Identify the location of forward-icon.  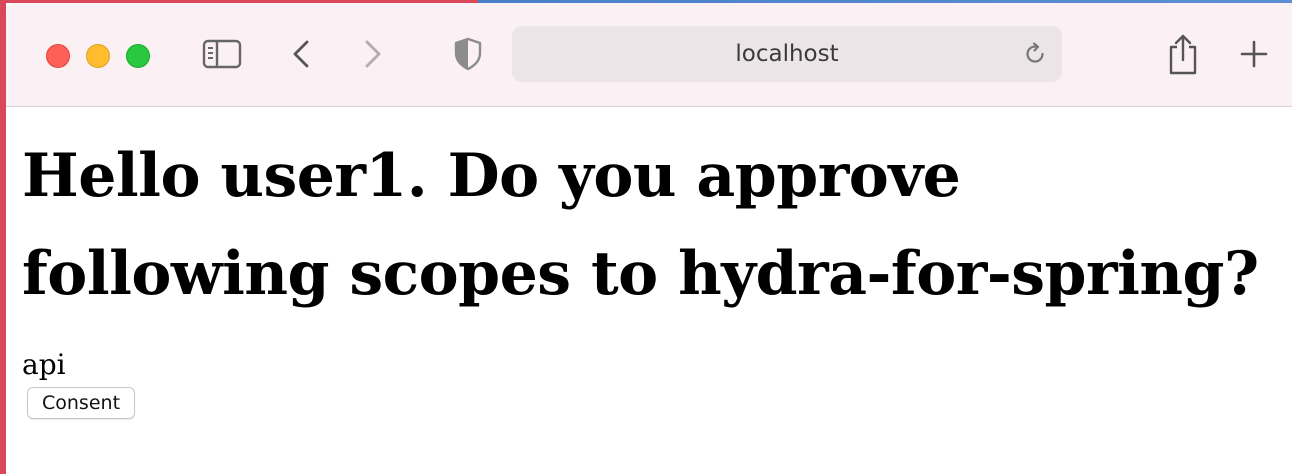
(373, 54).